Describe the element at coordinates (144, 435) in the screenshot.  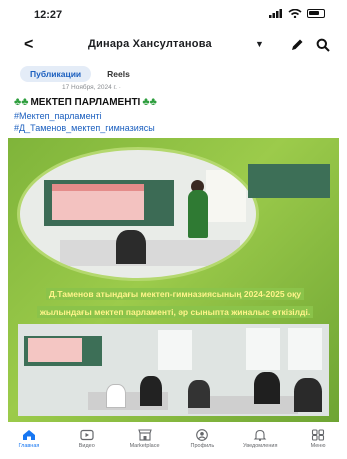
I see `marketplace-icon` at that location.